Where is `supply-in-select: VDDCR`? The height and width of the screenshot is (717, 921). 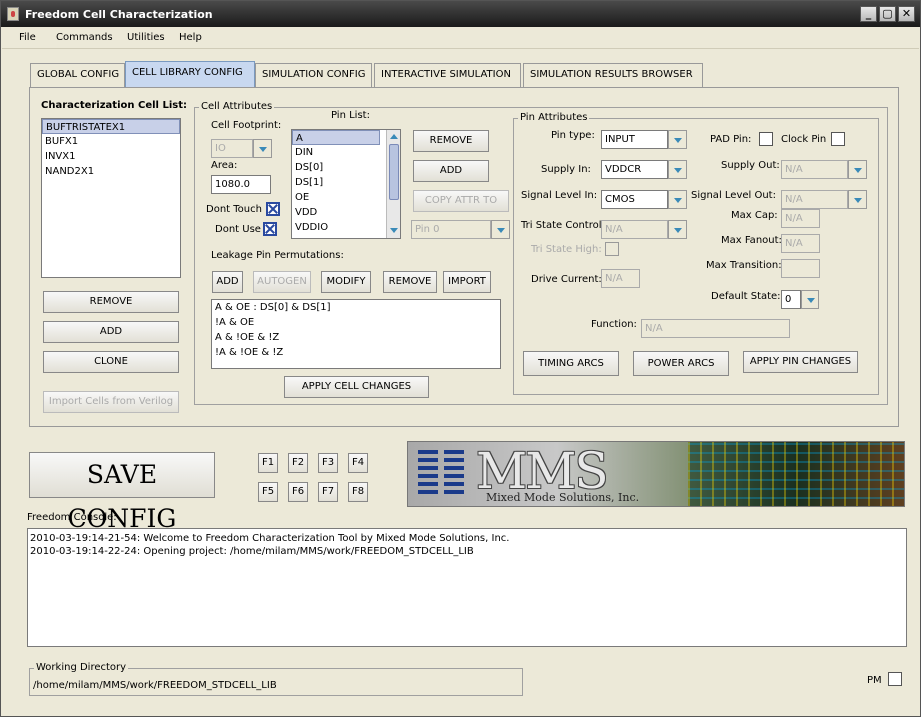
supply-in-select: VDDCR is located at coordinates (644, 169).